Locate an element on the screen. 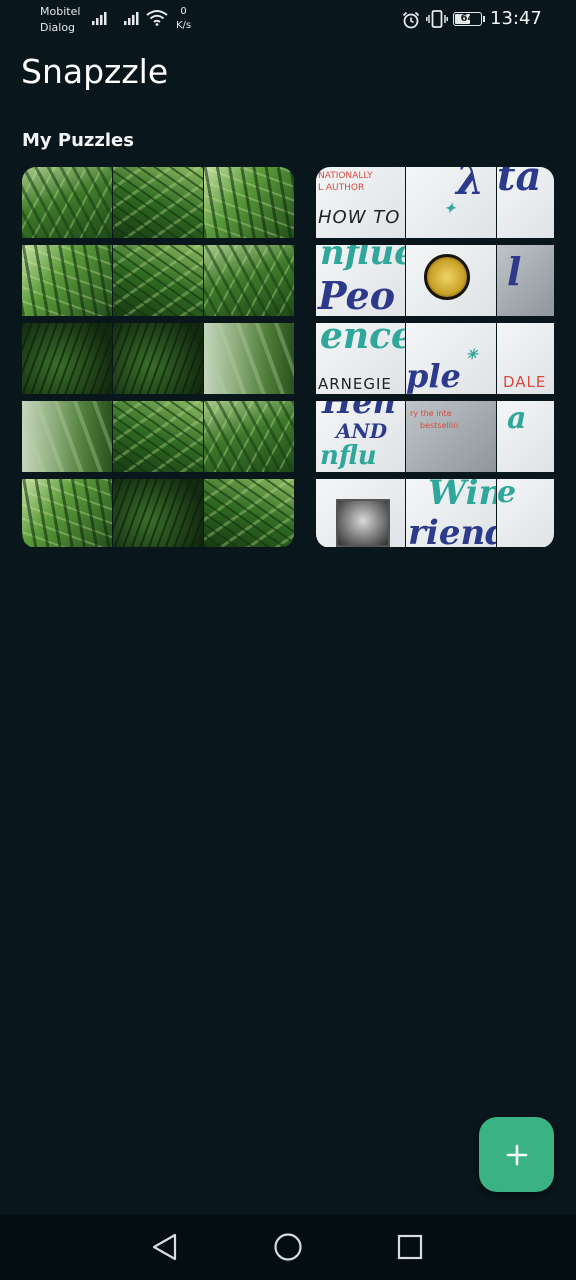  puzzle-tile: a is located at coordinates (525, 436).